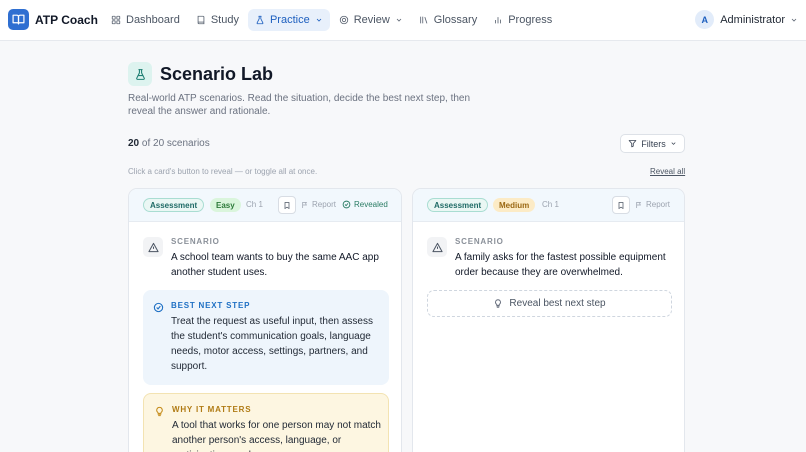 This screenshot has width=806, height=452. What do you see at coordinates (153, 20) in the screenshot?
I see `nav-label: Dashboard` at bounding box center [153, 20].